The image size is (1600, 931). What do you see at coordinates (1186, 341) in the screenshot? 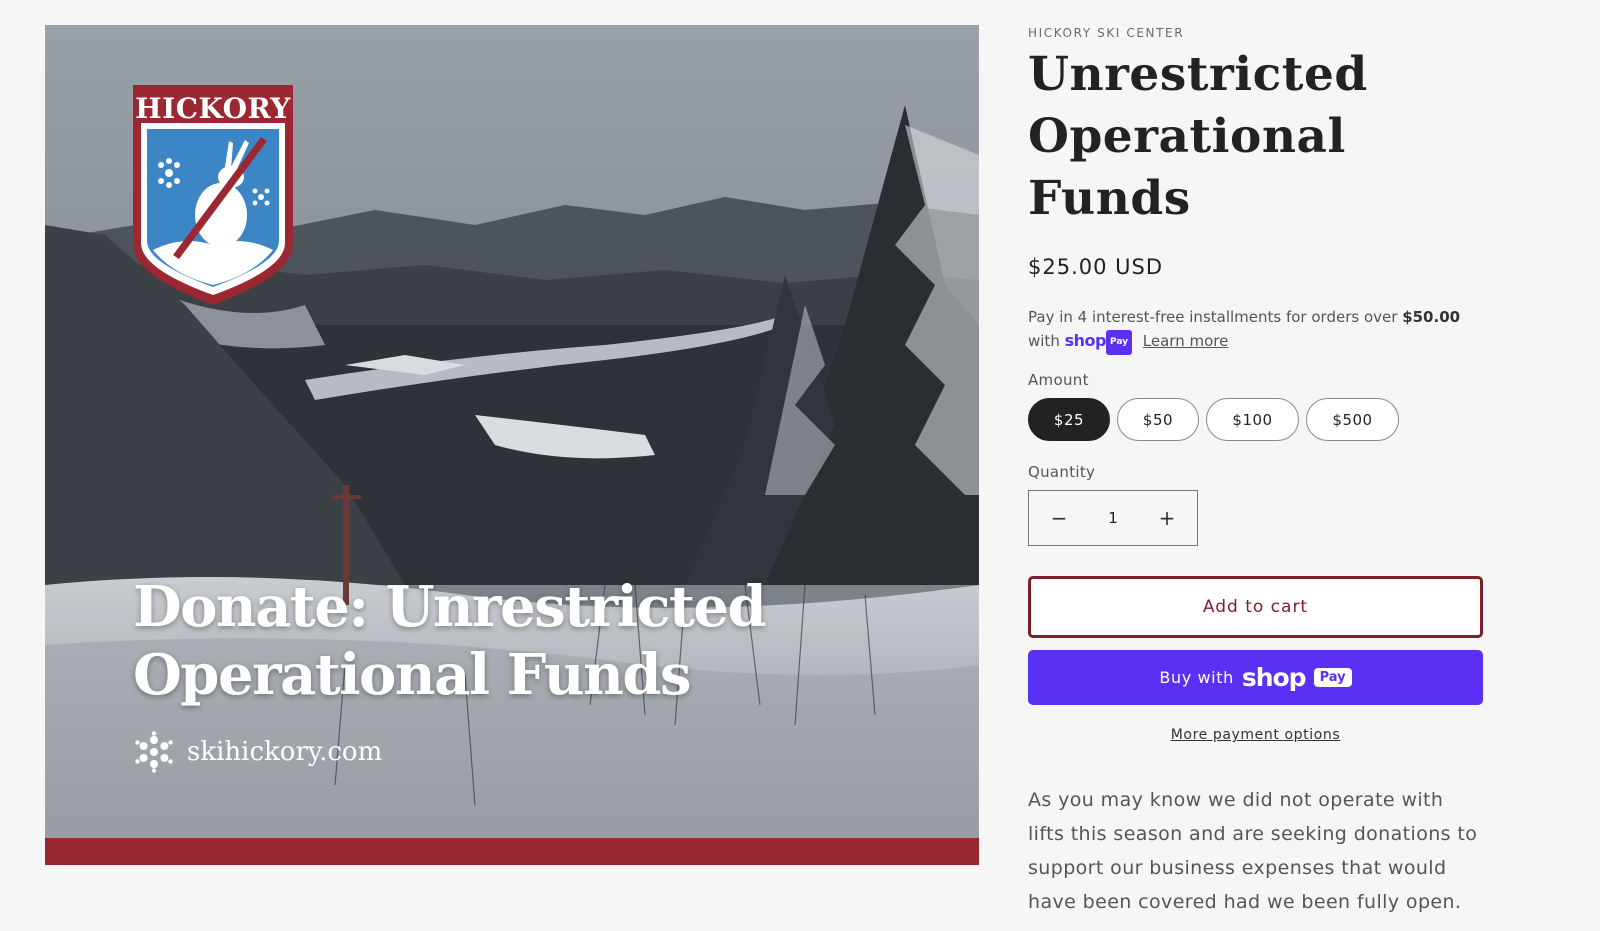
I see `learn-more-link: Learn more` at bounding box center [1186, 341].